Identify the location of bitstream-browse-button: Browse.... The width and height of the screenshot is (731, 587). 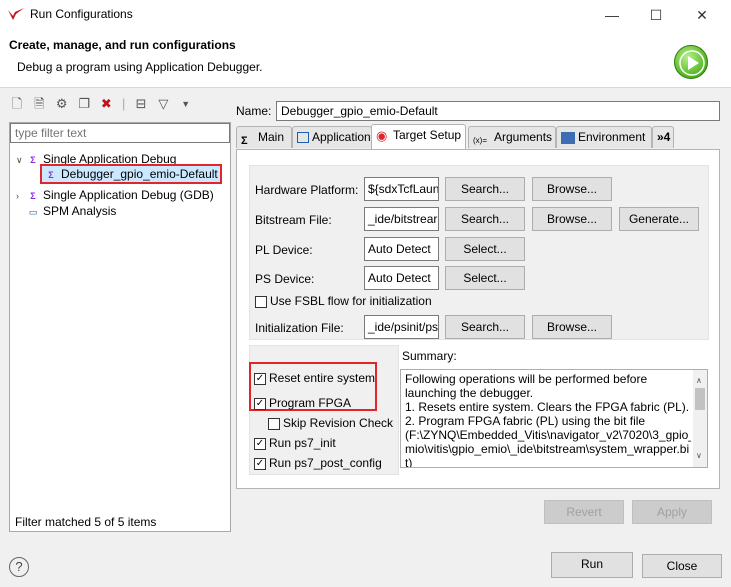
(572, 219).